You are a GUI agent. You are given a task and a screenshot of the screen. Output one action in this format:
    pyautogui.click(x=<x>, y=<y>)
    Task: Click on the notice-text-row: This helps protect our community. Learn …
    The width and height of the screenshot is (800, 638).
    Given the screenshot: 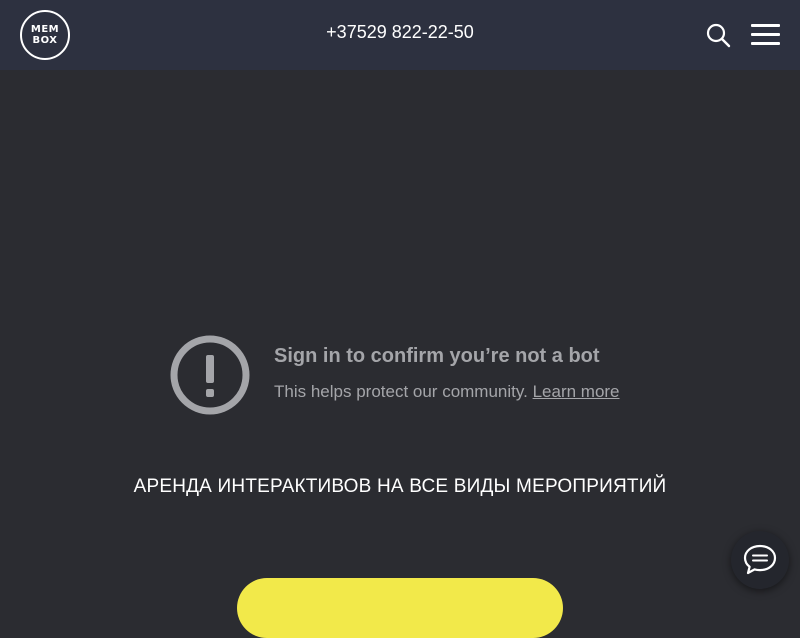 What is the action you would take?
    pyautogui.click(x=447, y=392)
    